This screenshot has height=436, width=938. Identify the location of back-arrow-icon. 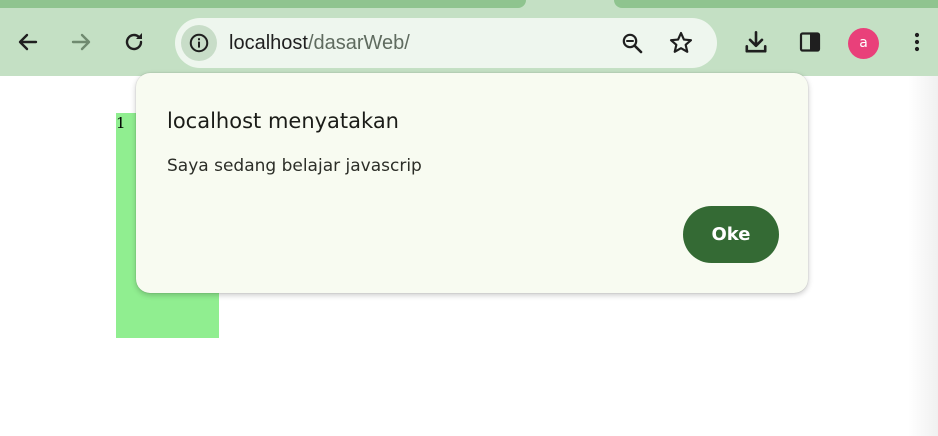
(28, 42).